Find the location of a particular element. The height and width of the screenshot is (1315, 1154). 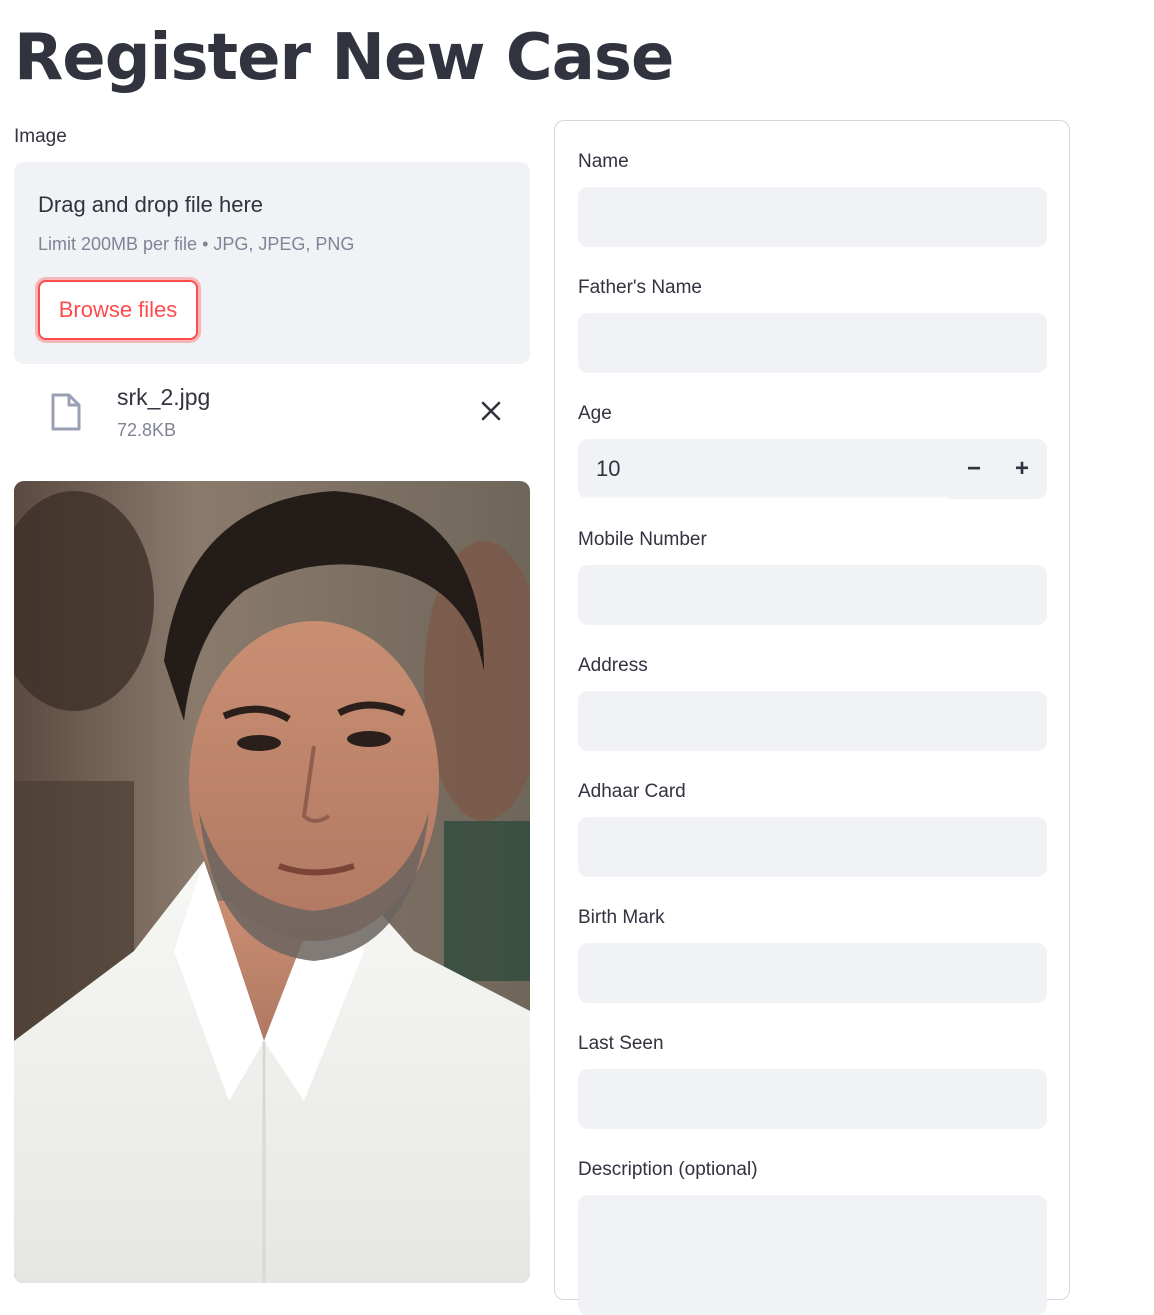

age-label: Age is located at coordinates (595, 413).